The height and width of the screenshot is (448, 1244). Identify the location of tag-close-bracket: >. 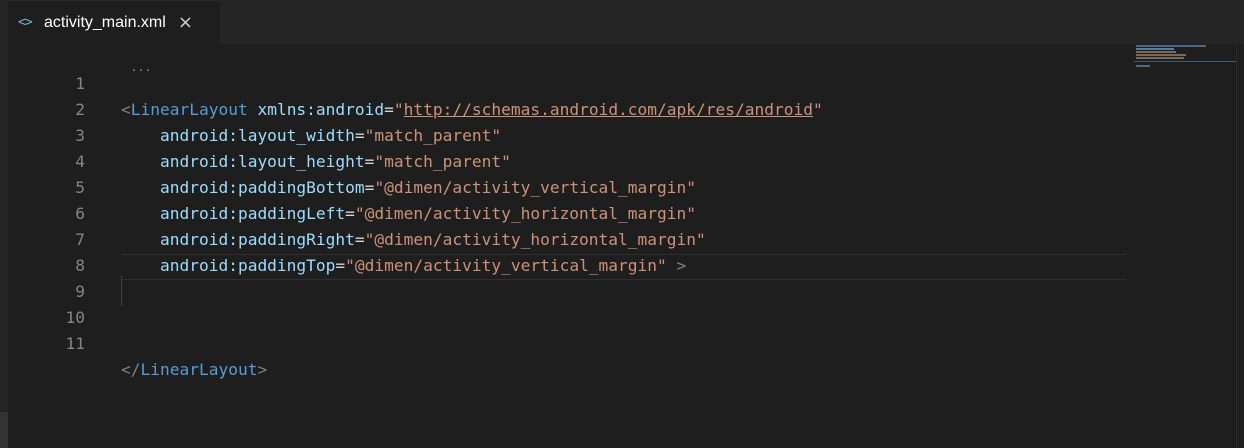
(262, 369).